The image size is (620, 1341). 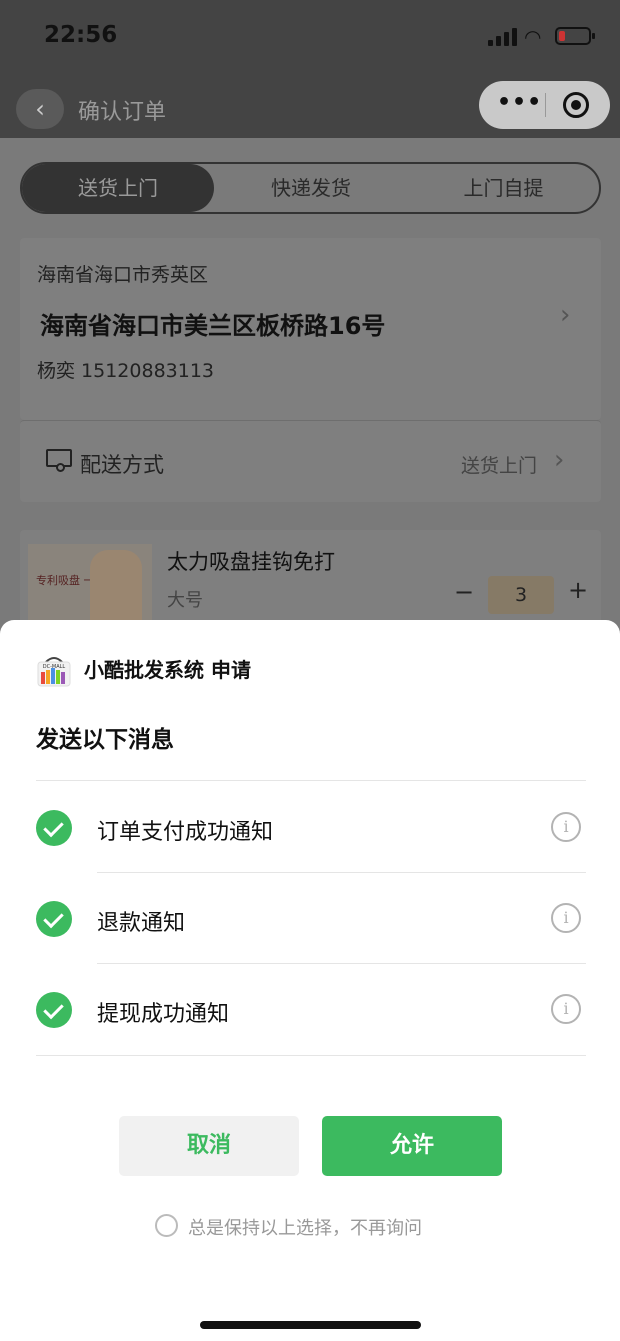 What do you see at coordinates (54, 667) in the screenshot?
I see `logo-text: DC-MALL` at bounding box center [54, 667].